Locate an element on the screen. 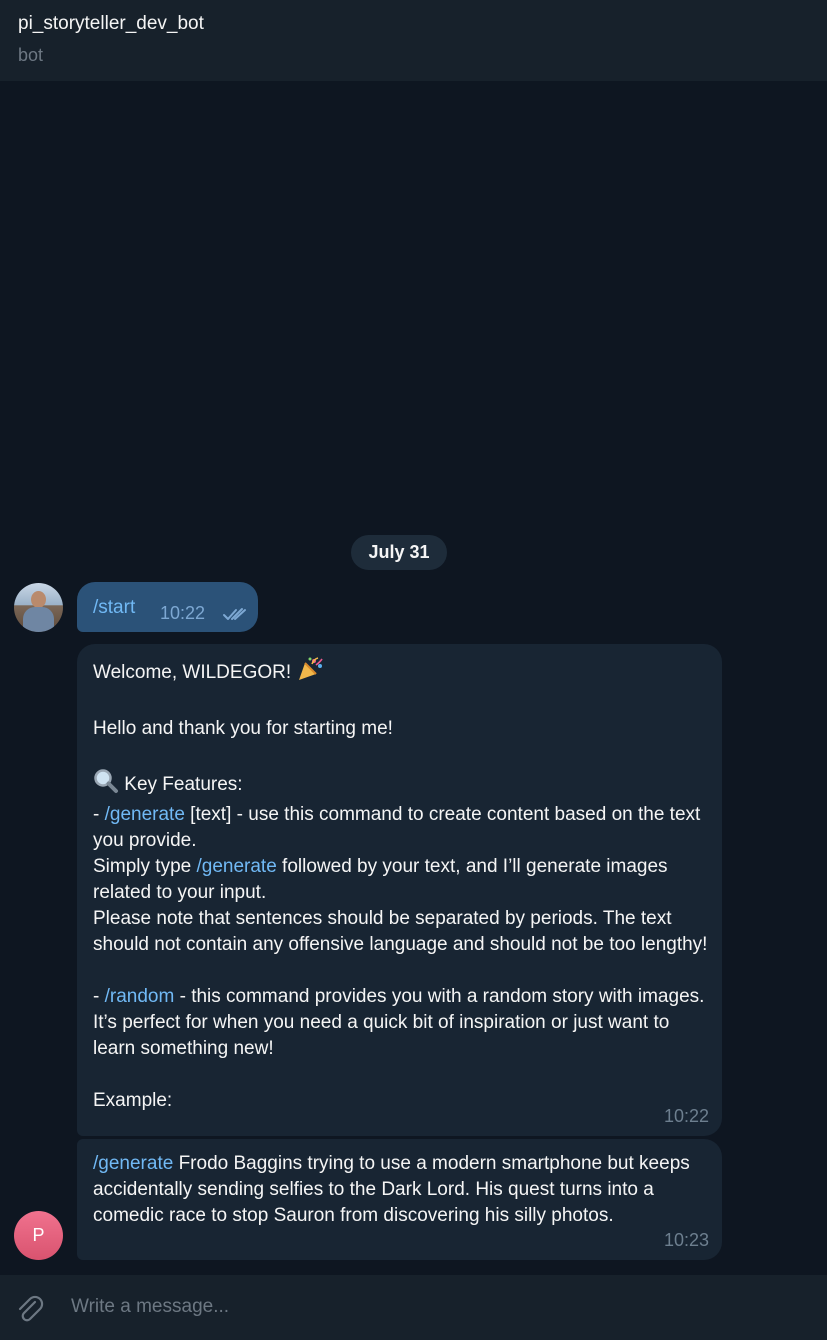 Image resolution: width=827 pixels, height=1340 pixels. date-separator: July 31 is located at coordinates (399, 552).